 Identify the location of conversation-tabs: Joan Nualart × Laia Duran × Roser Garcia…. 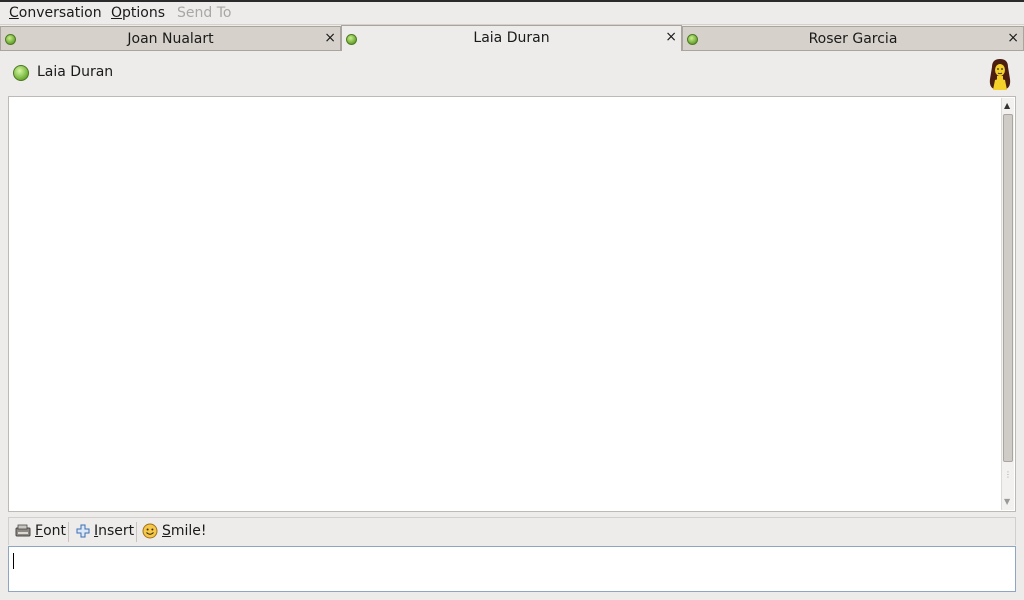
(512, 38).